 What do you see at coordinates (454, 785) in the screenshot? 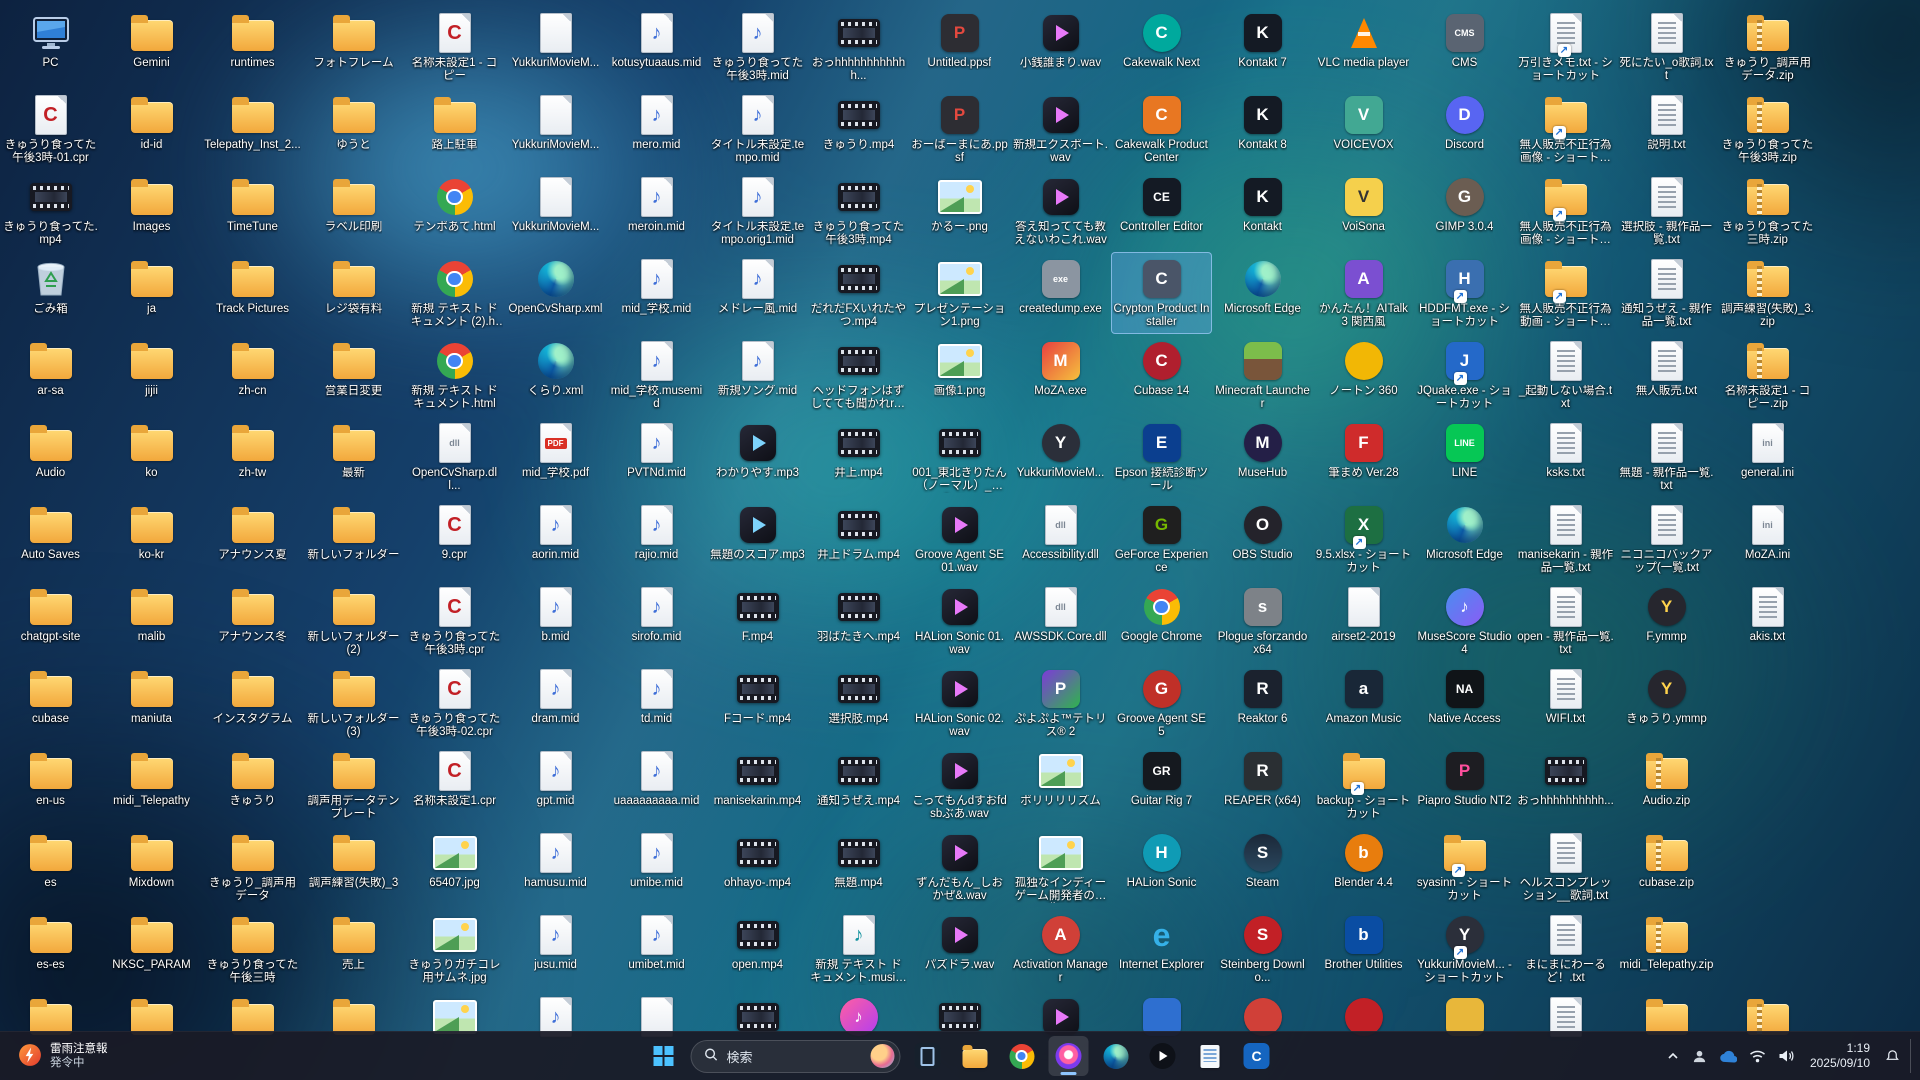
I see `desktop-icon: C 名称未設定1.cpr` at bounding box center [454, 785].